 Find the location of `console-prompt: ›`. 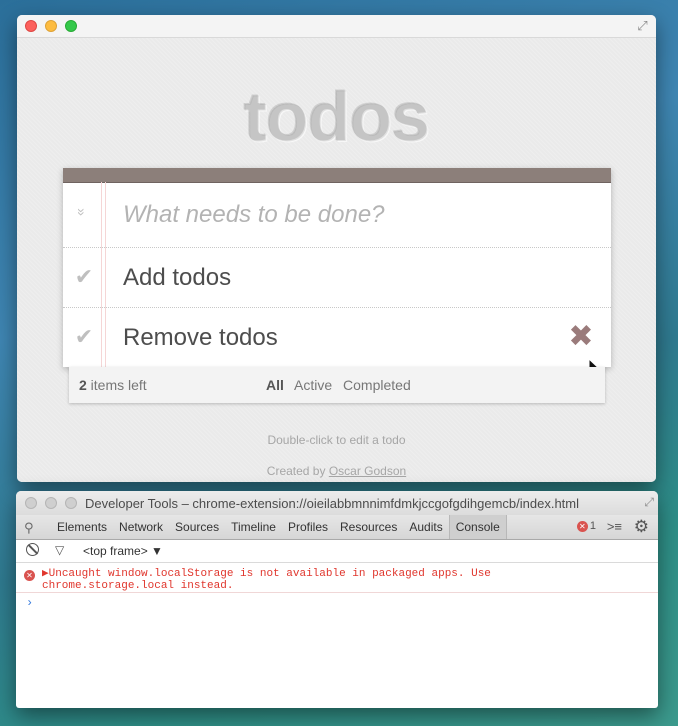

console-prompt: › is located at coordinates (337, 607).